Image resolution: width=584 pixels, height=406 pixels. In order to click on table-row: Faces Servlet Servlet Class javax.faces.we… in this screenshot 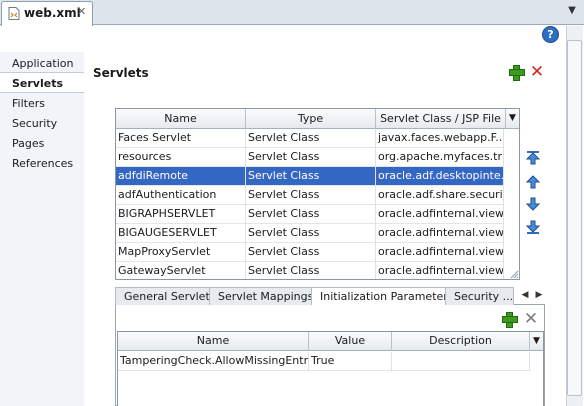, I will do `click(310, 138)`.